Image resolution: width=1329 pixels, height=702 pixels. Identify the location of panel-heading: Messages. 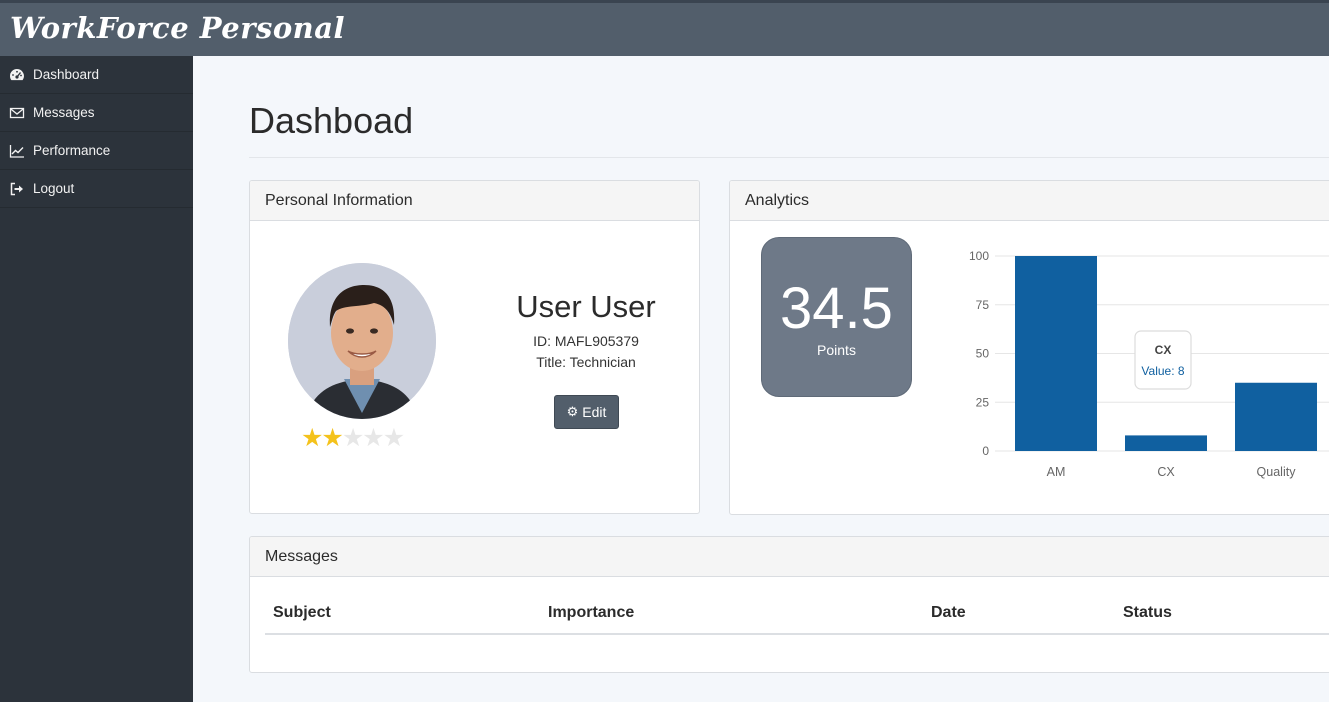
(789, 557).